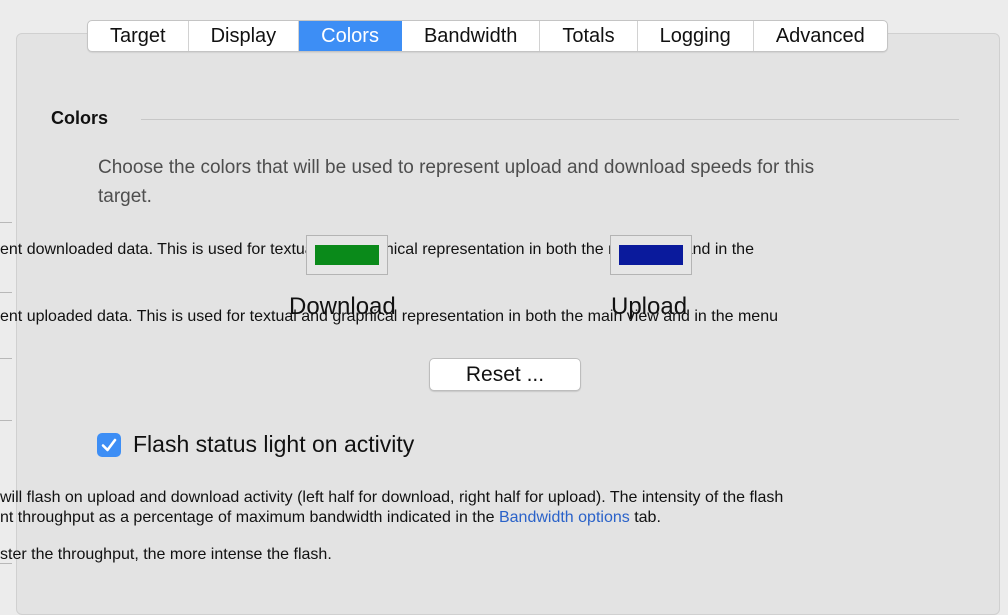  I want to click on flash-checkbox, so click(109, 445).